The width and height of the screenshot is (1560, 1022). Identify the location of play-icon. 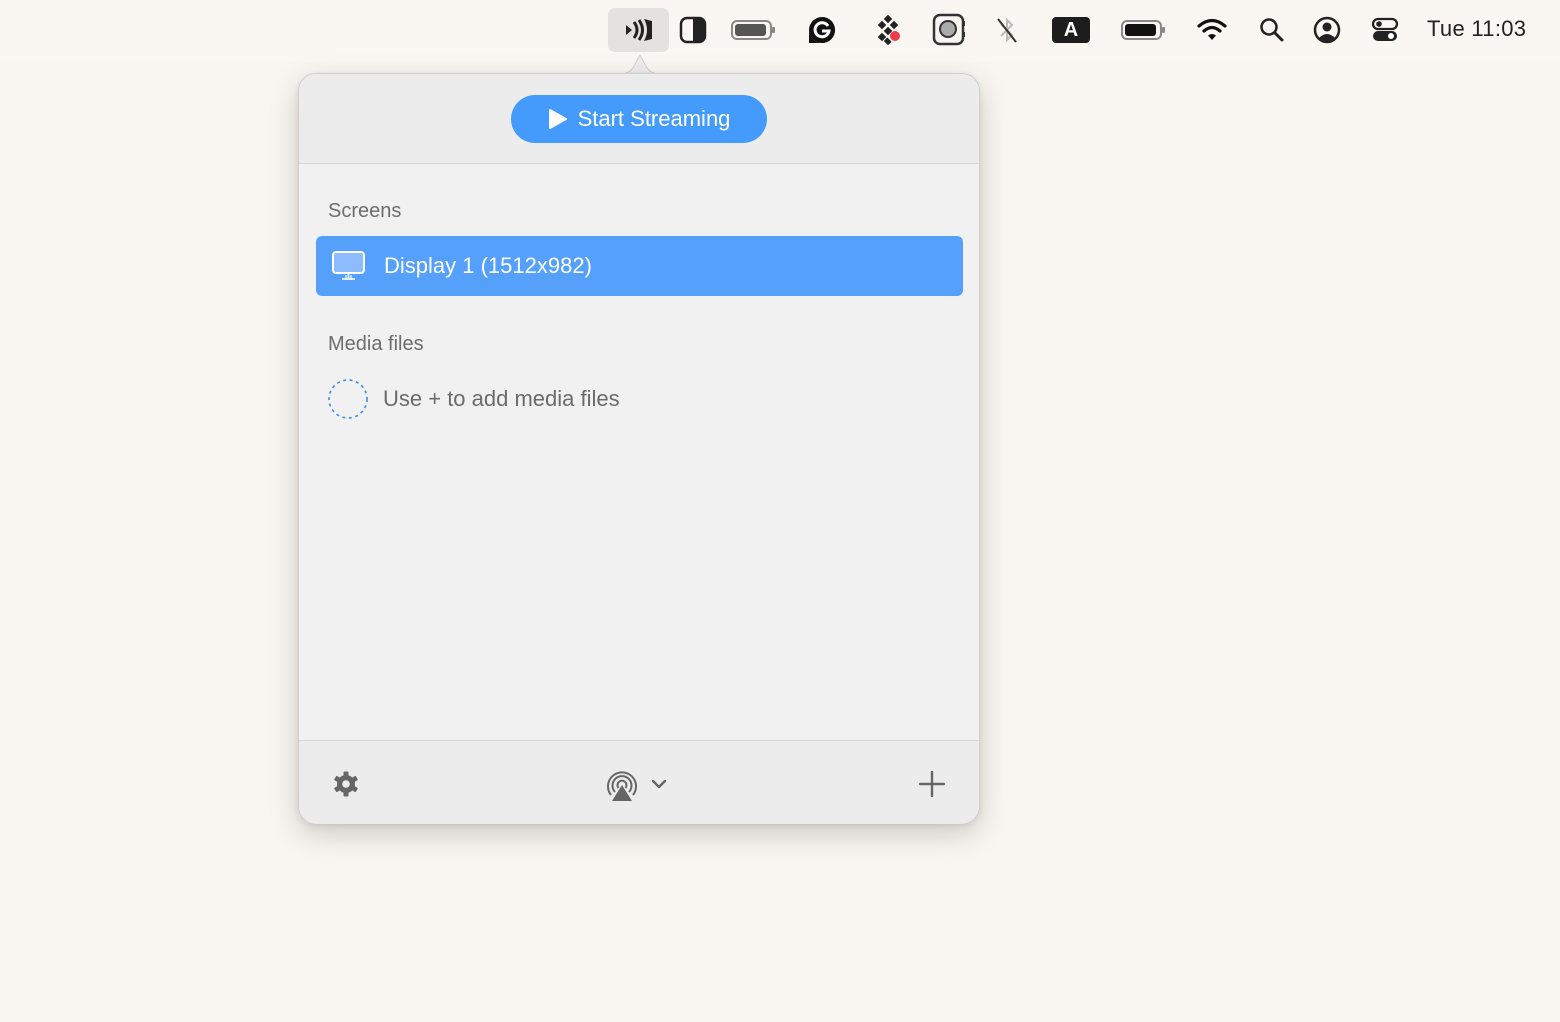
(557, 119).